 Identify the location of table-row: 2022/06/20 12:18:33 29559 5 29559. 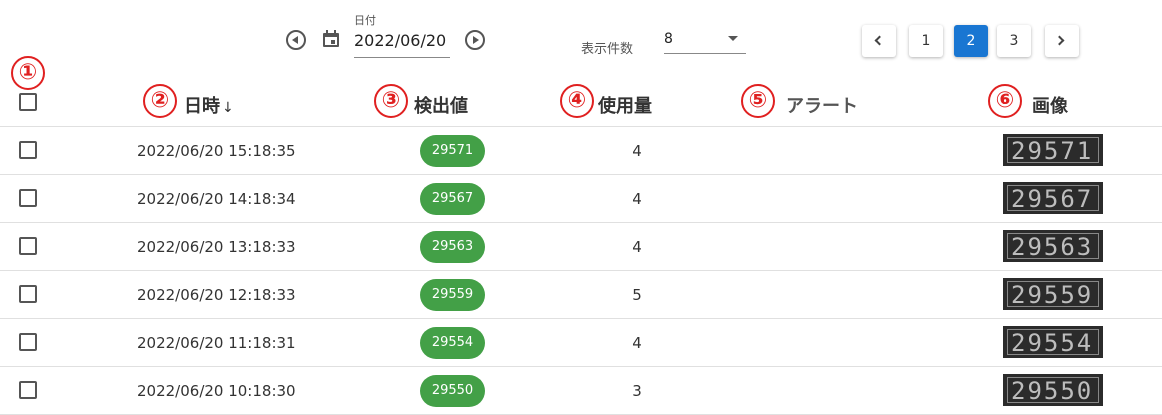
(581, 295).